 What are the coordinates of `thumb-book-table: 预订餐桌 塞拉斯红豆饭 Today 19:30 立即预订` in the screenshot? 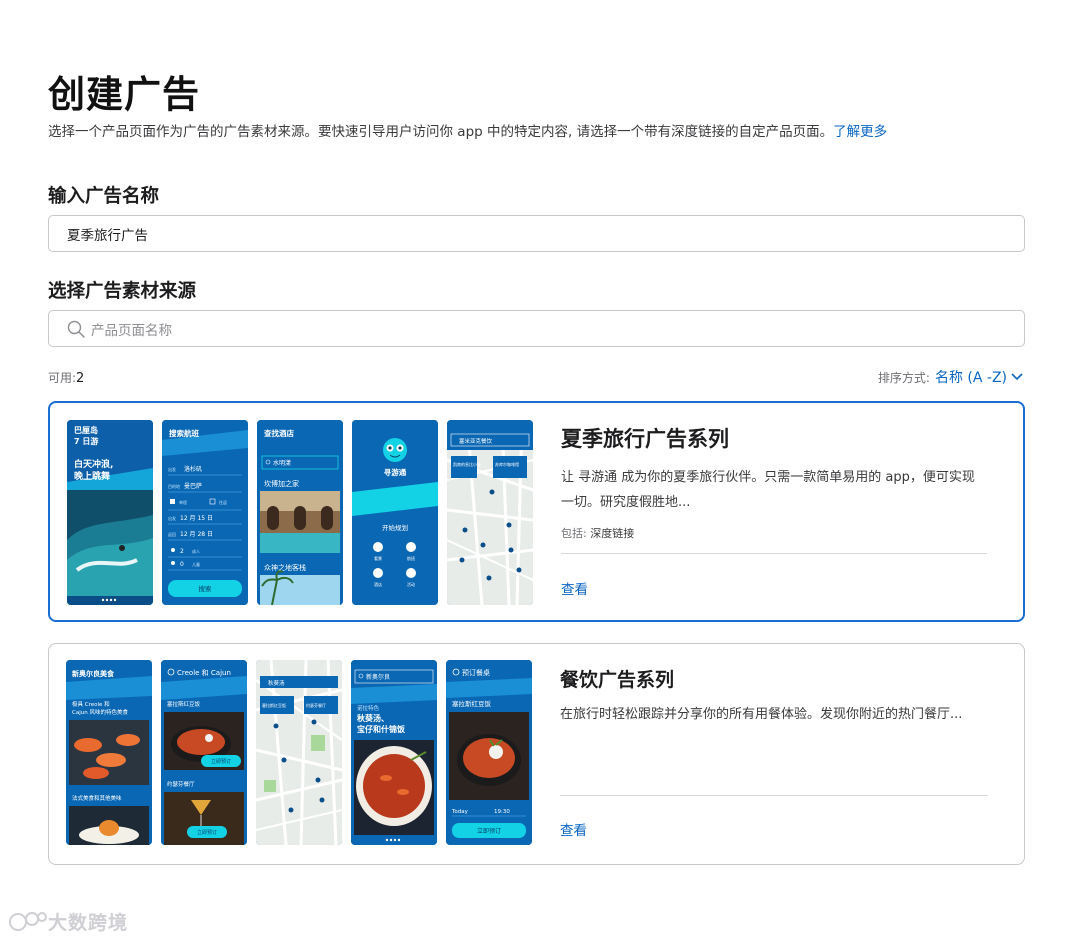 It's located at (489, 752).